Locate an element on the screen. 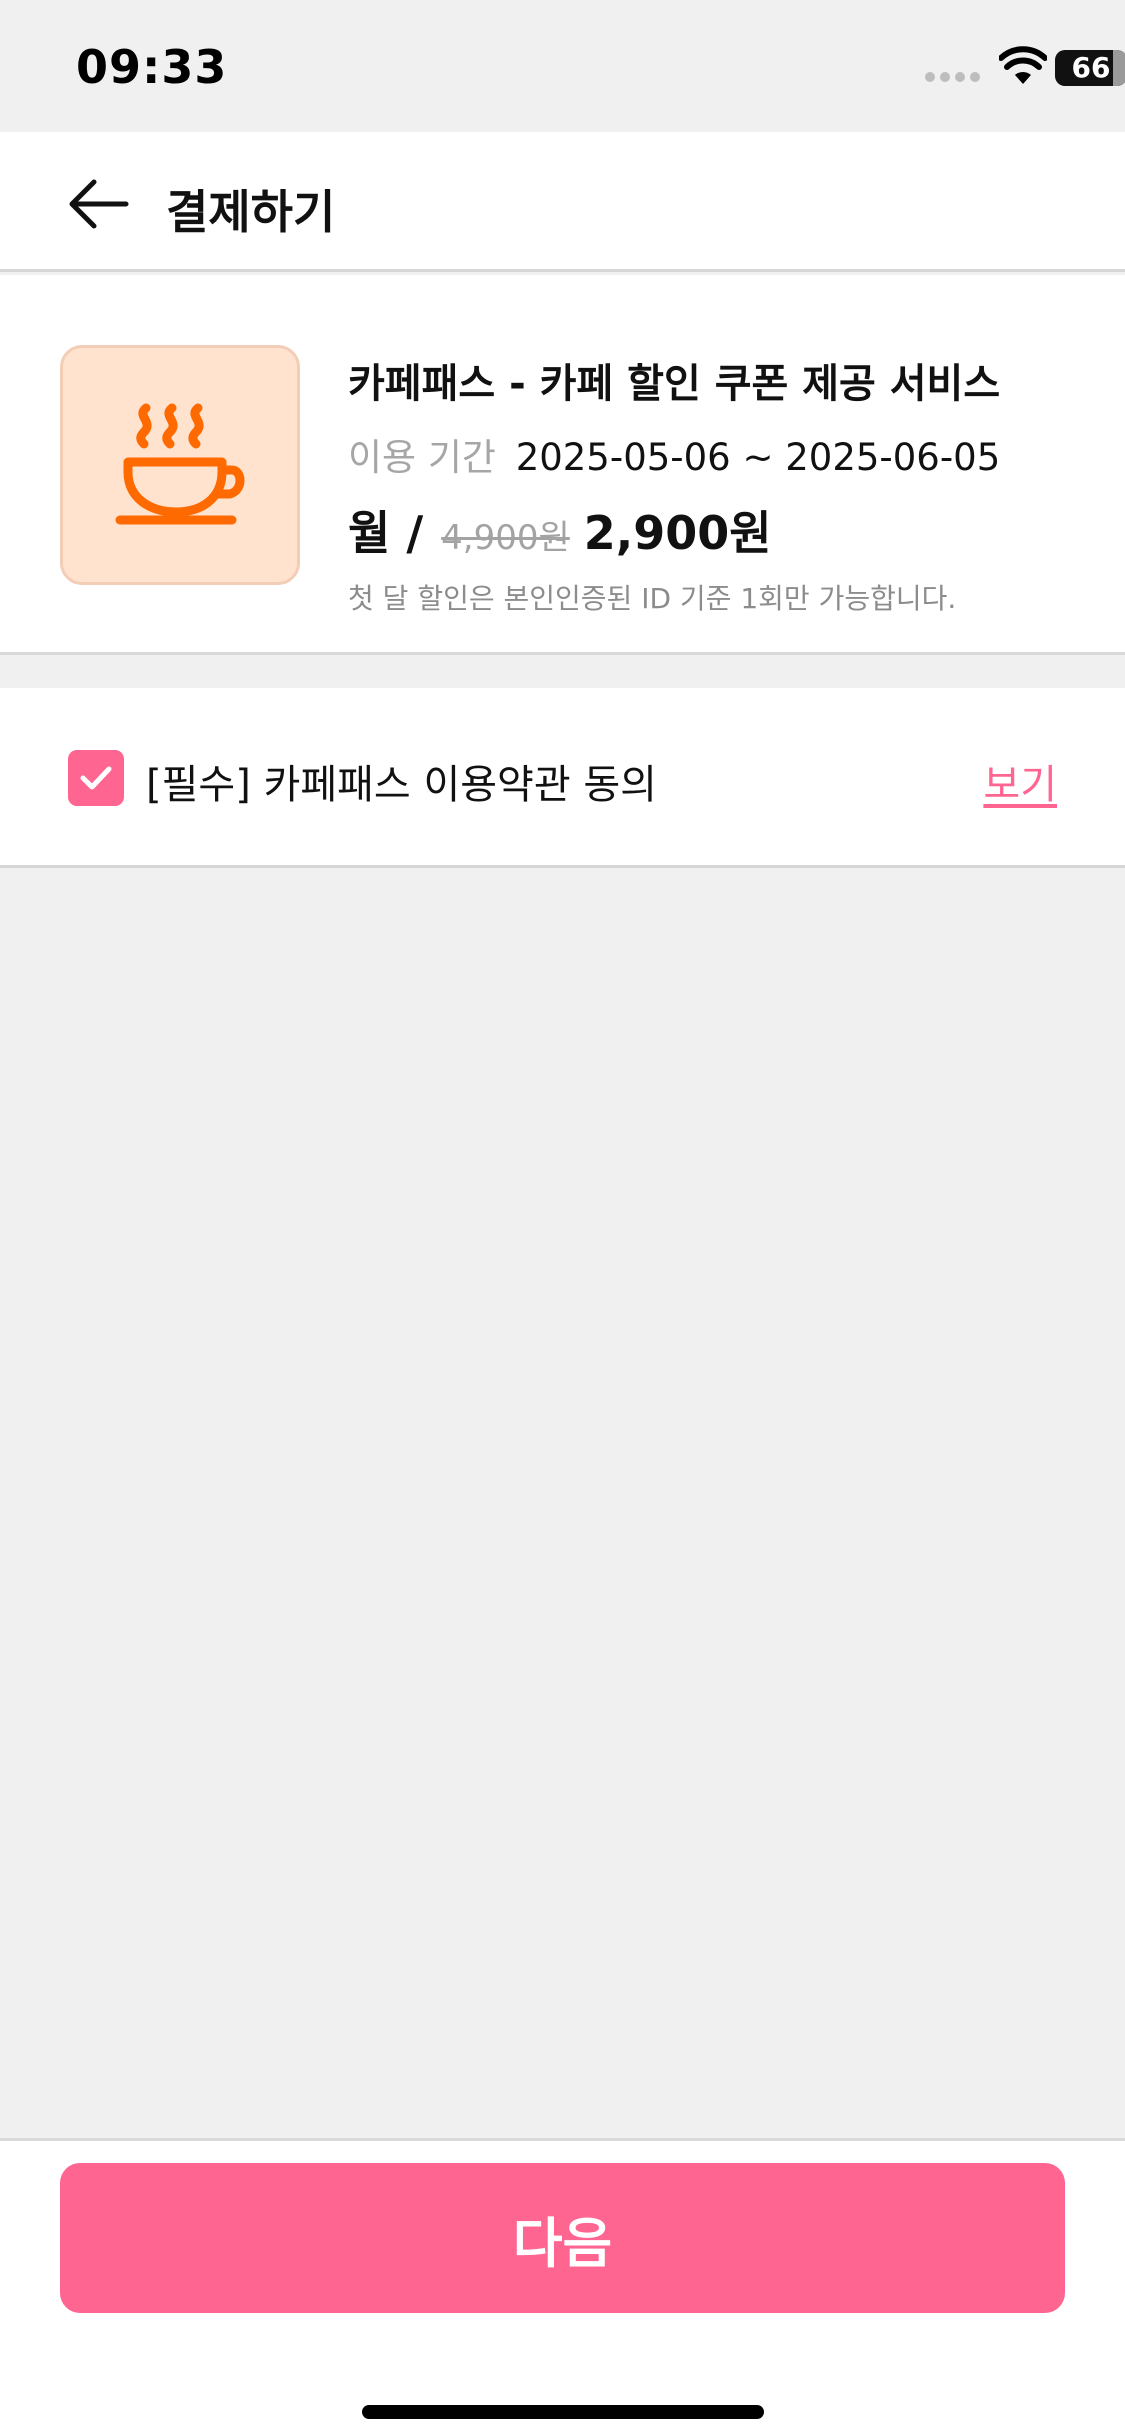 Image resolution: width=1125 pixels, height=2436 pixels. terms-label: [필수] 카페패스 이용약관 동의 is located at coordinates (401, 781).